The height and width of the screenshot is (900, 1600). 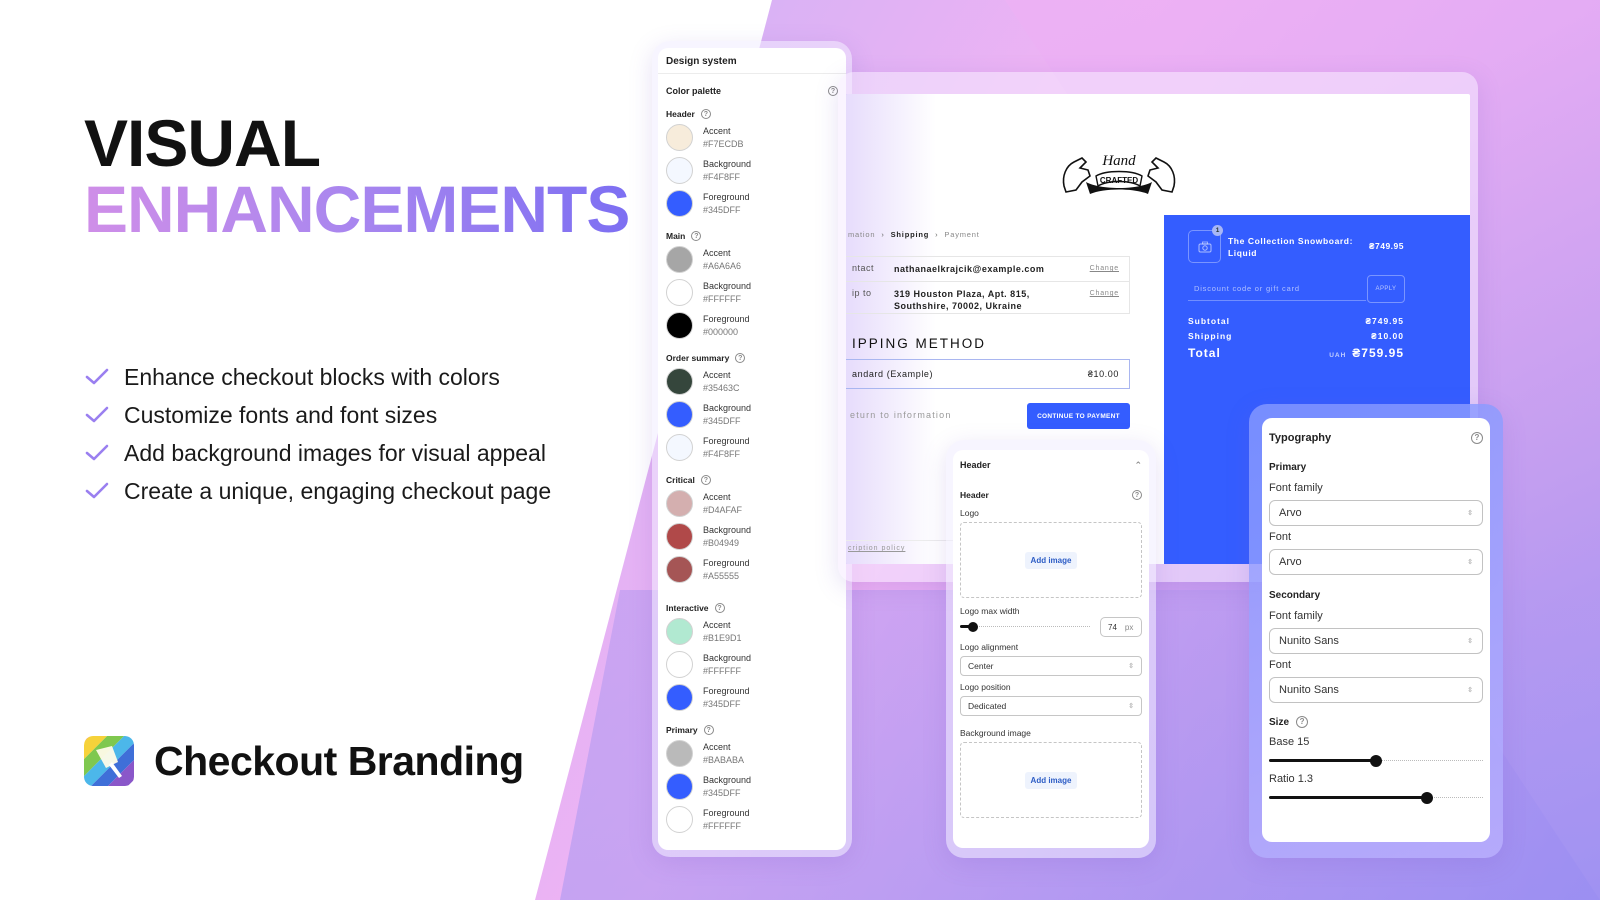 I want to click on color-group-title: Main?, so click(x=752, y=236).